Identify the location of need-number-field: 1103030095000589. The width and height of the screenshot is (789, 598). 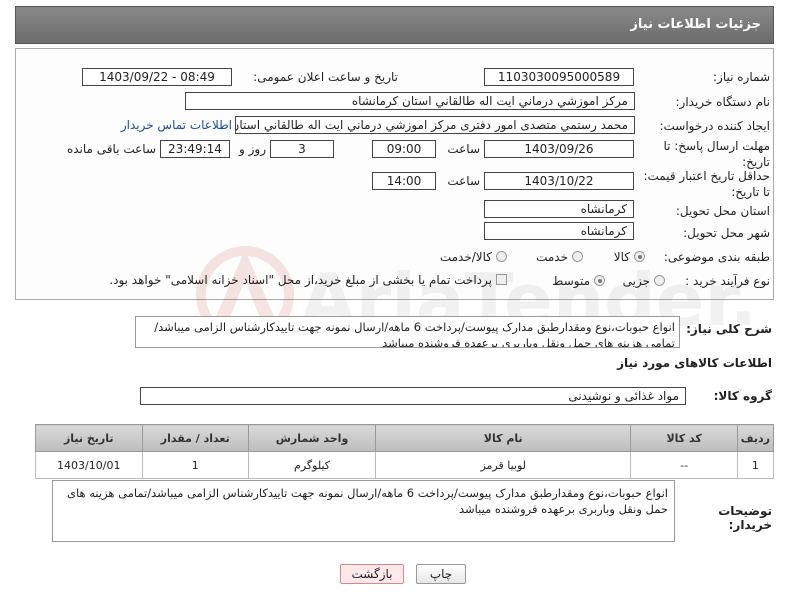
(559, 77).